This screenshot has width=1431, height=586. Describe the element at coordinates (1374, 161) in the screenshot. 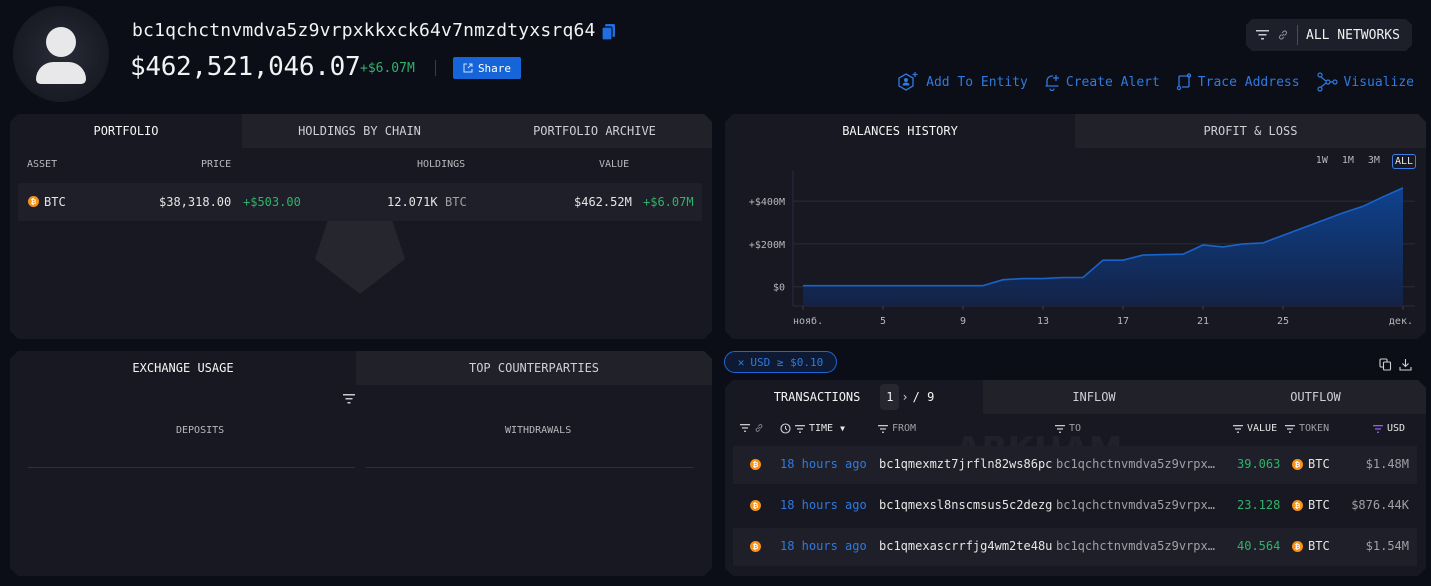

I see `range-3m: 3M` at that location.